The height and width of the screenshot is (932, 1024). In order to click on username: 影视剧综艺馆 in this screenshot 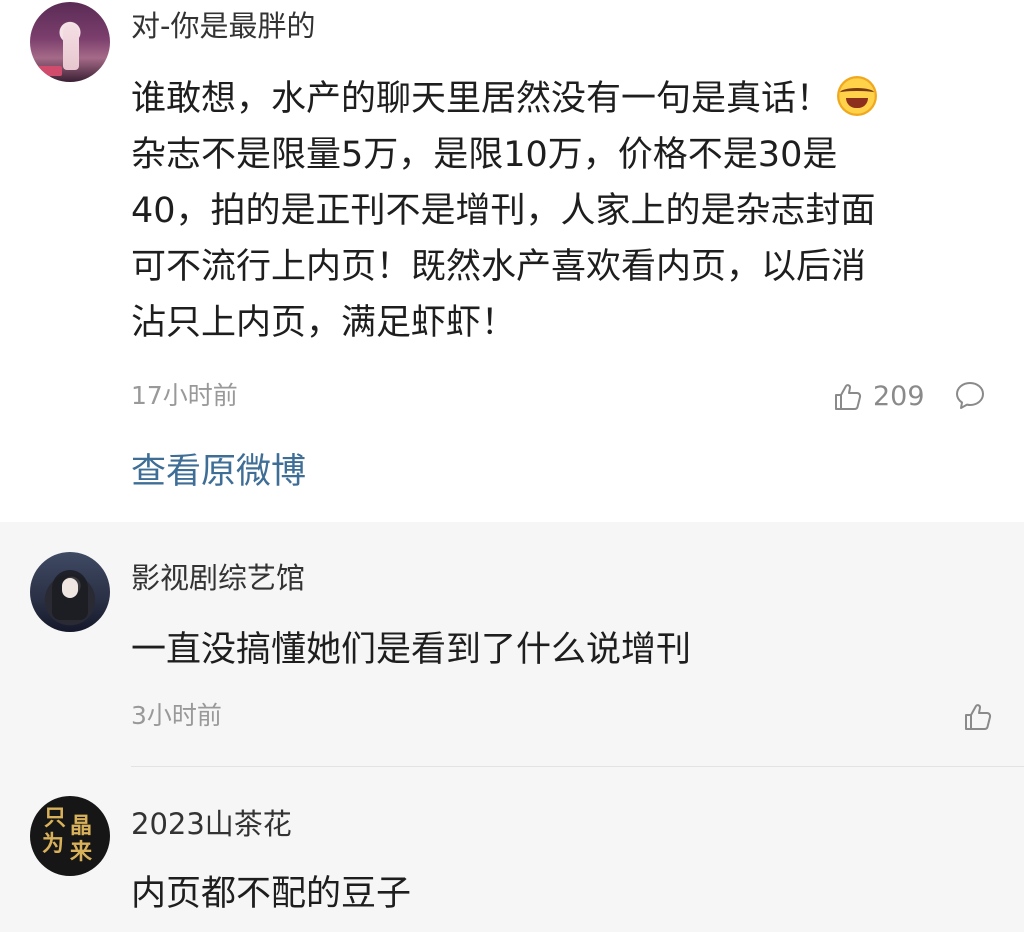, I will do `click(218, 578)`.